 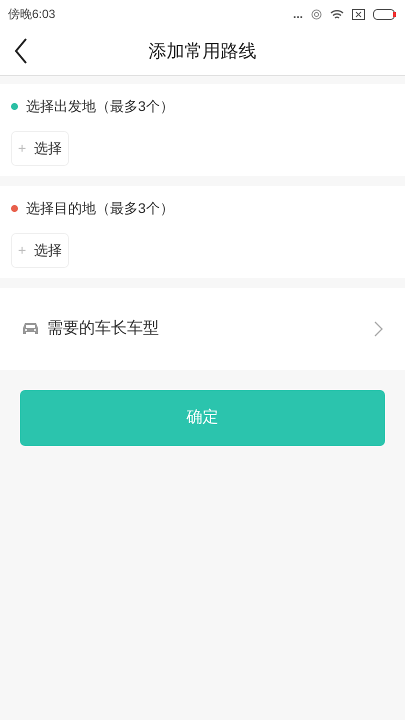 What do you see at coordinates (103, 329) in the screenshot?
I see `vehicle-type-label: 需要的车长车型` at bounding box center [103, 329].